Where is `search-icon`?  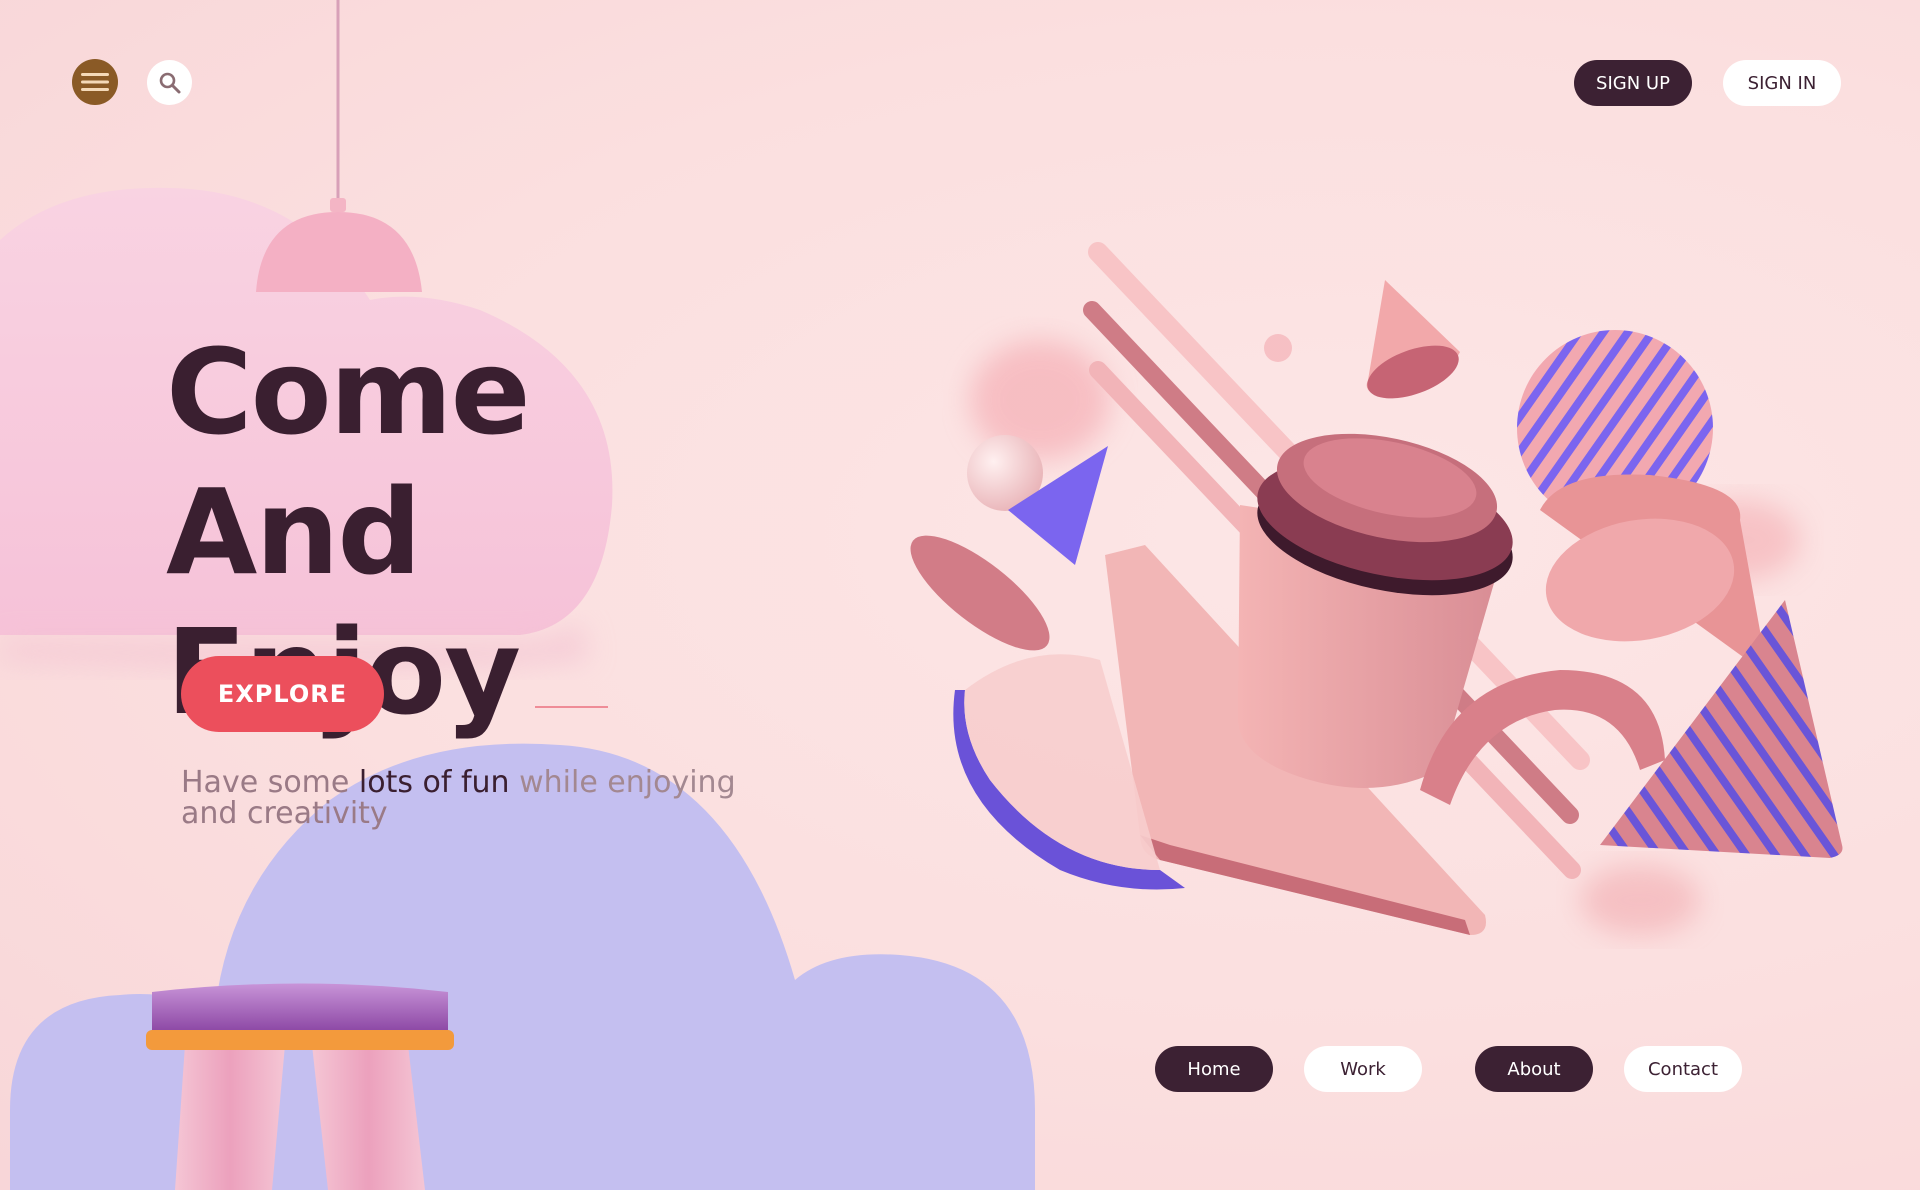 search-icon is located at coordinates (169, 82).